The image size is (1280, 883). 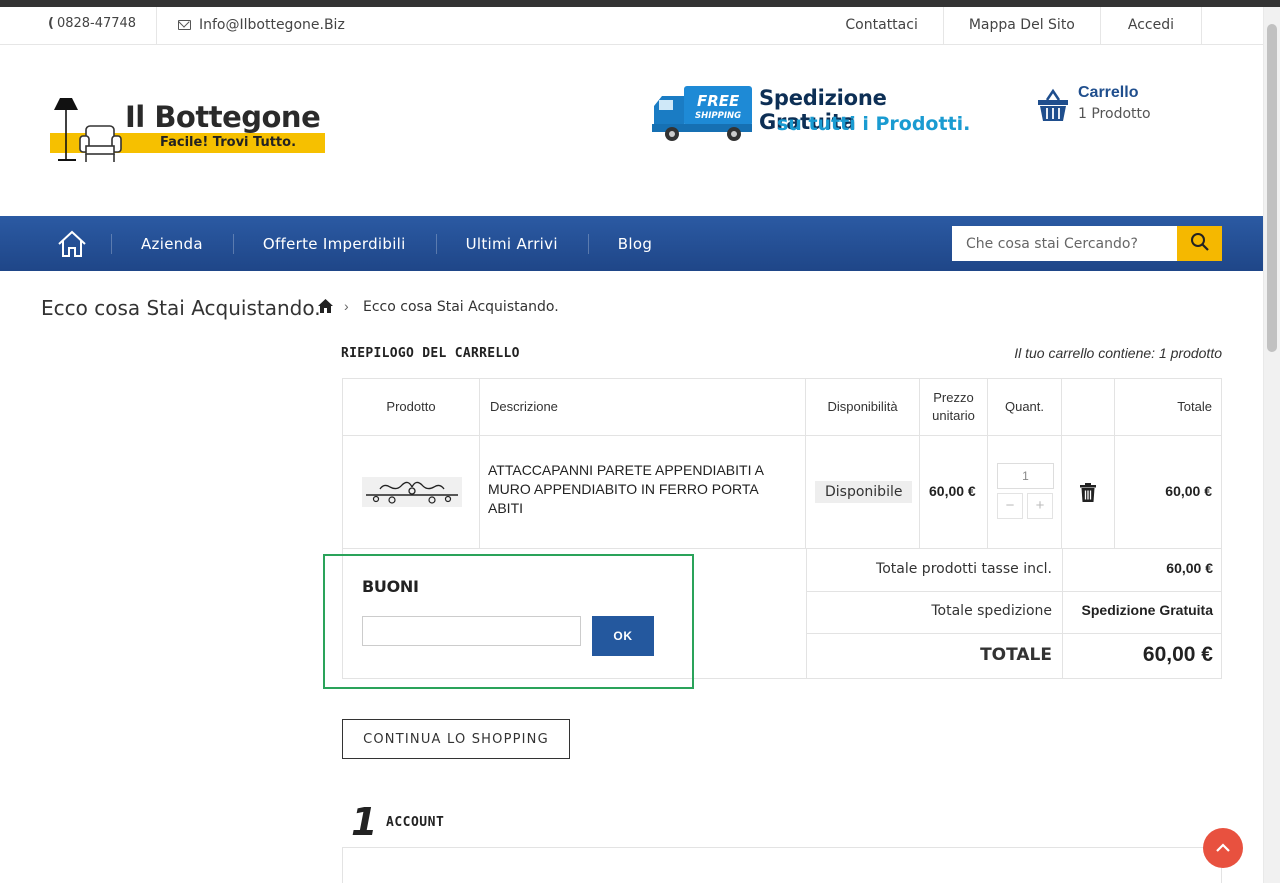 What do you see at coordinates (461, 307) in the screenshot?
I see `breadcrumb-current: Ecco cosa Stai Acquistando.` at bounding box center [461, 307].